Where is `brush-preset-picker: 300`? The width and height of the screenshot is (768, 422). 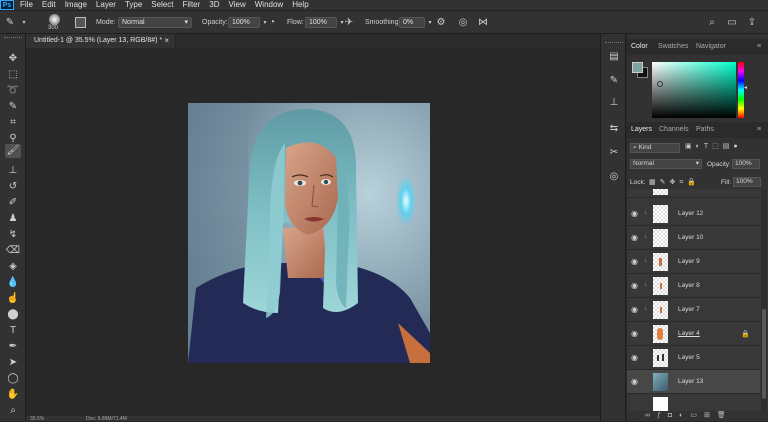 brush-preset-picker: 300 is located at coordinates (55, 24).